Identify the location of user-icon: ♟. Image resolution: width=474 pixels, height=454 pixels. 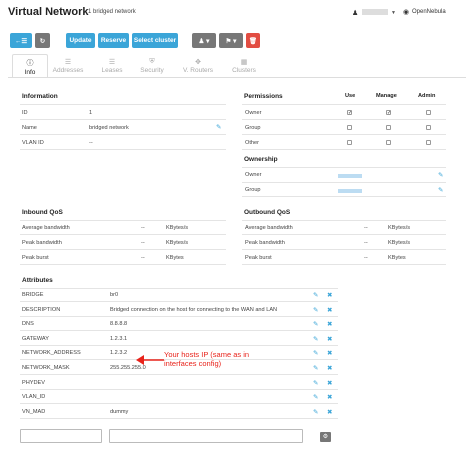
(355, 13).